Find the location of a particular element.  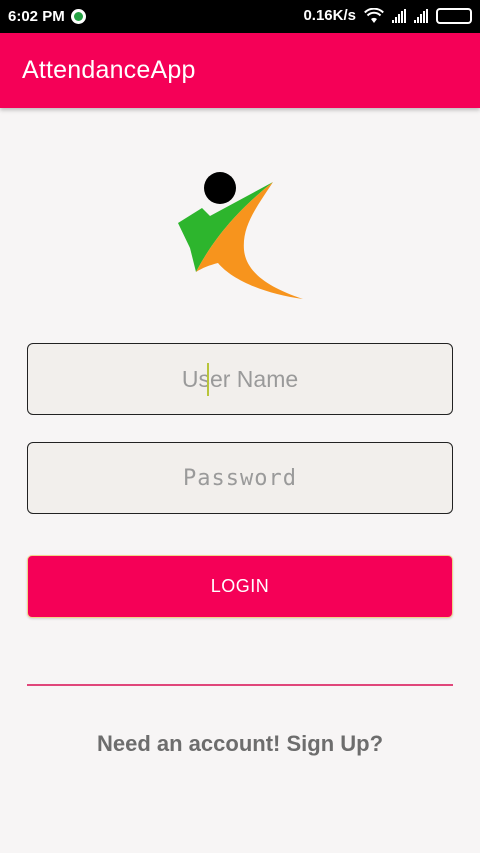

password-field is located at coordinates (240, 478).